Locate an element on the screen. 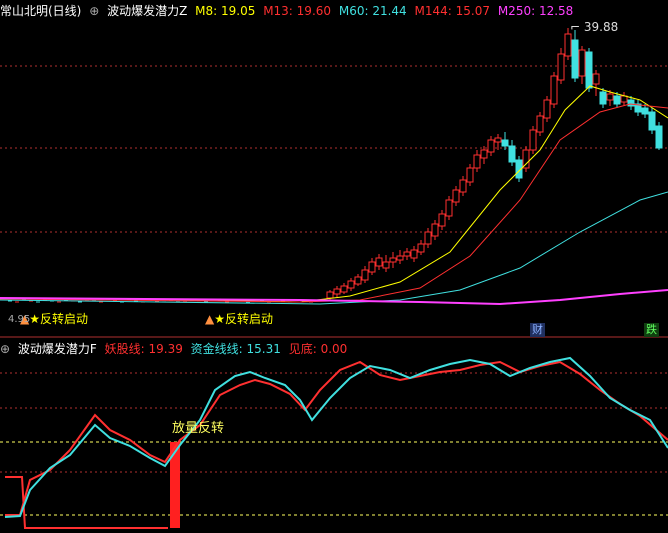 Image resolution: width=668 pixels, height=533 pixels. capital-line-value: 资金线线: 15.31 is located at coordinates (235, 349).